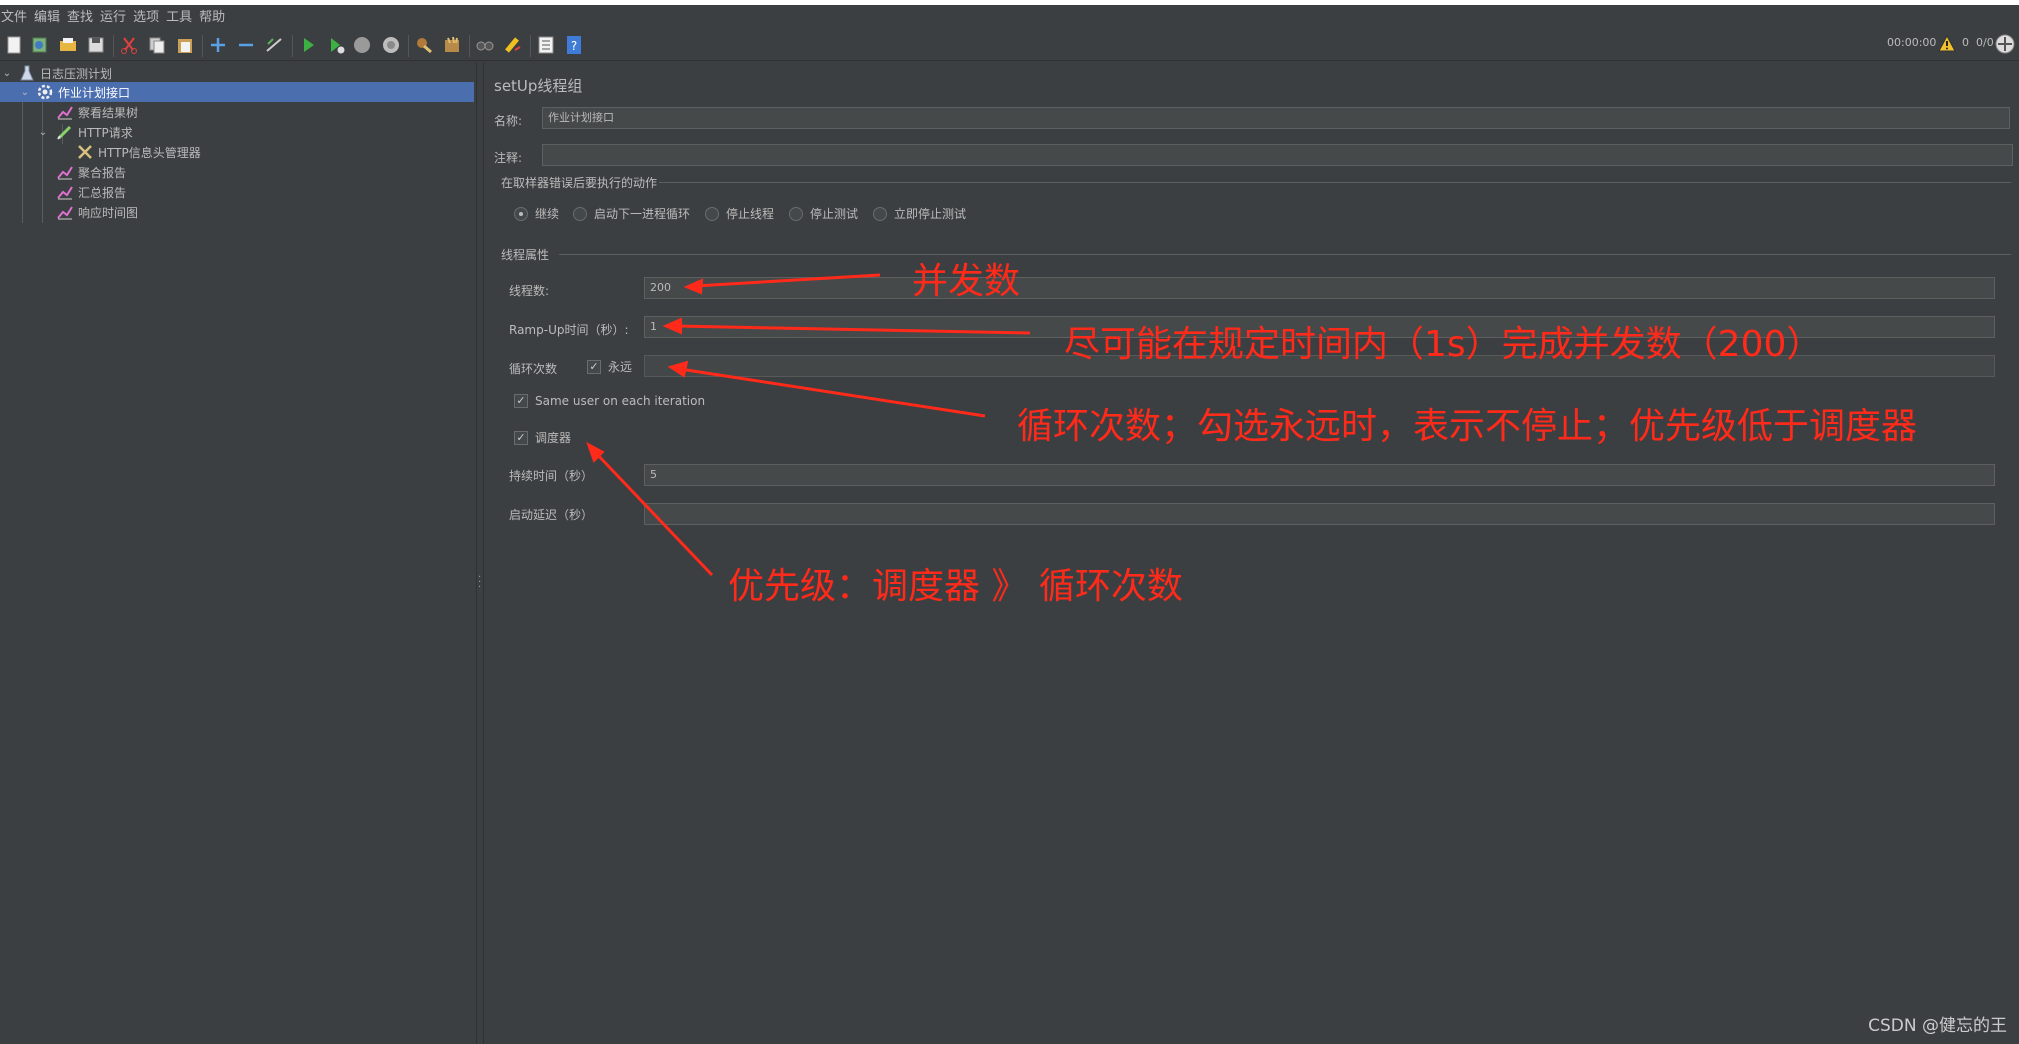 This screenshot has width=2019, height=1044. What do you see at coordinates (102, 192) in the screenshot?
I see `tree-label: 汇总报告` at bounding box center [102, 192].